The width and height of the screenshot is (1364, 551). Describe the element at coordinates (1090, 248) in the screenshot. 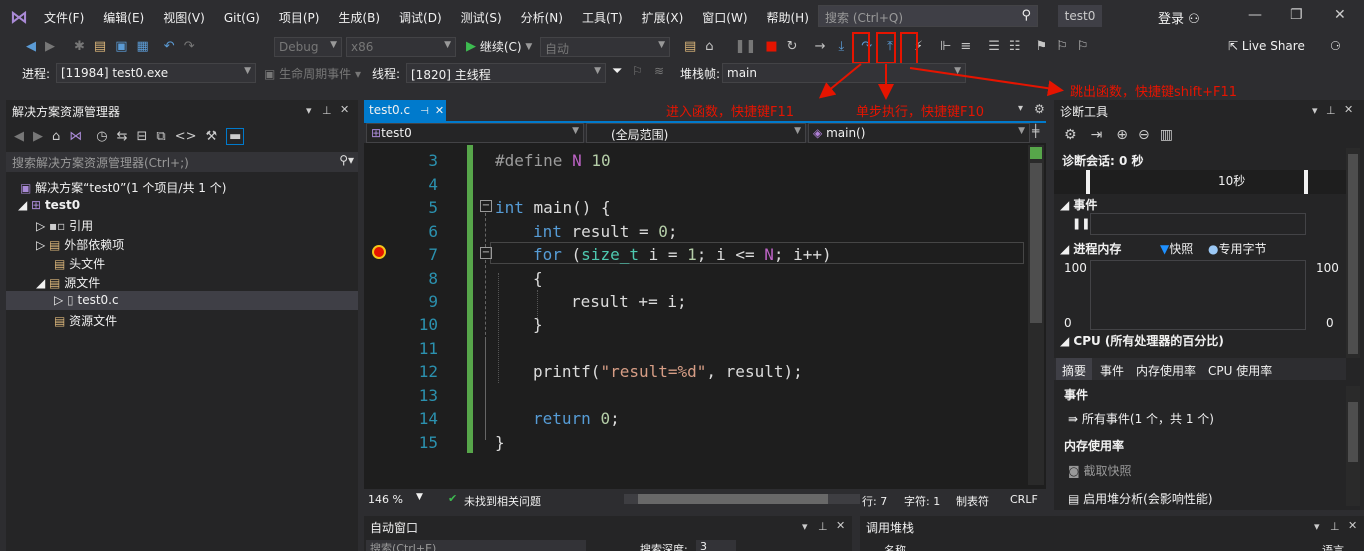

I see `memory-section: ◢ 进程内存` at that location.